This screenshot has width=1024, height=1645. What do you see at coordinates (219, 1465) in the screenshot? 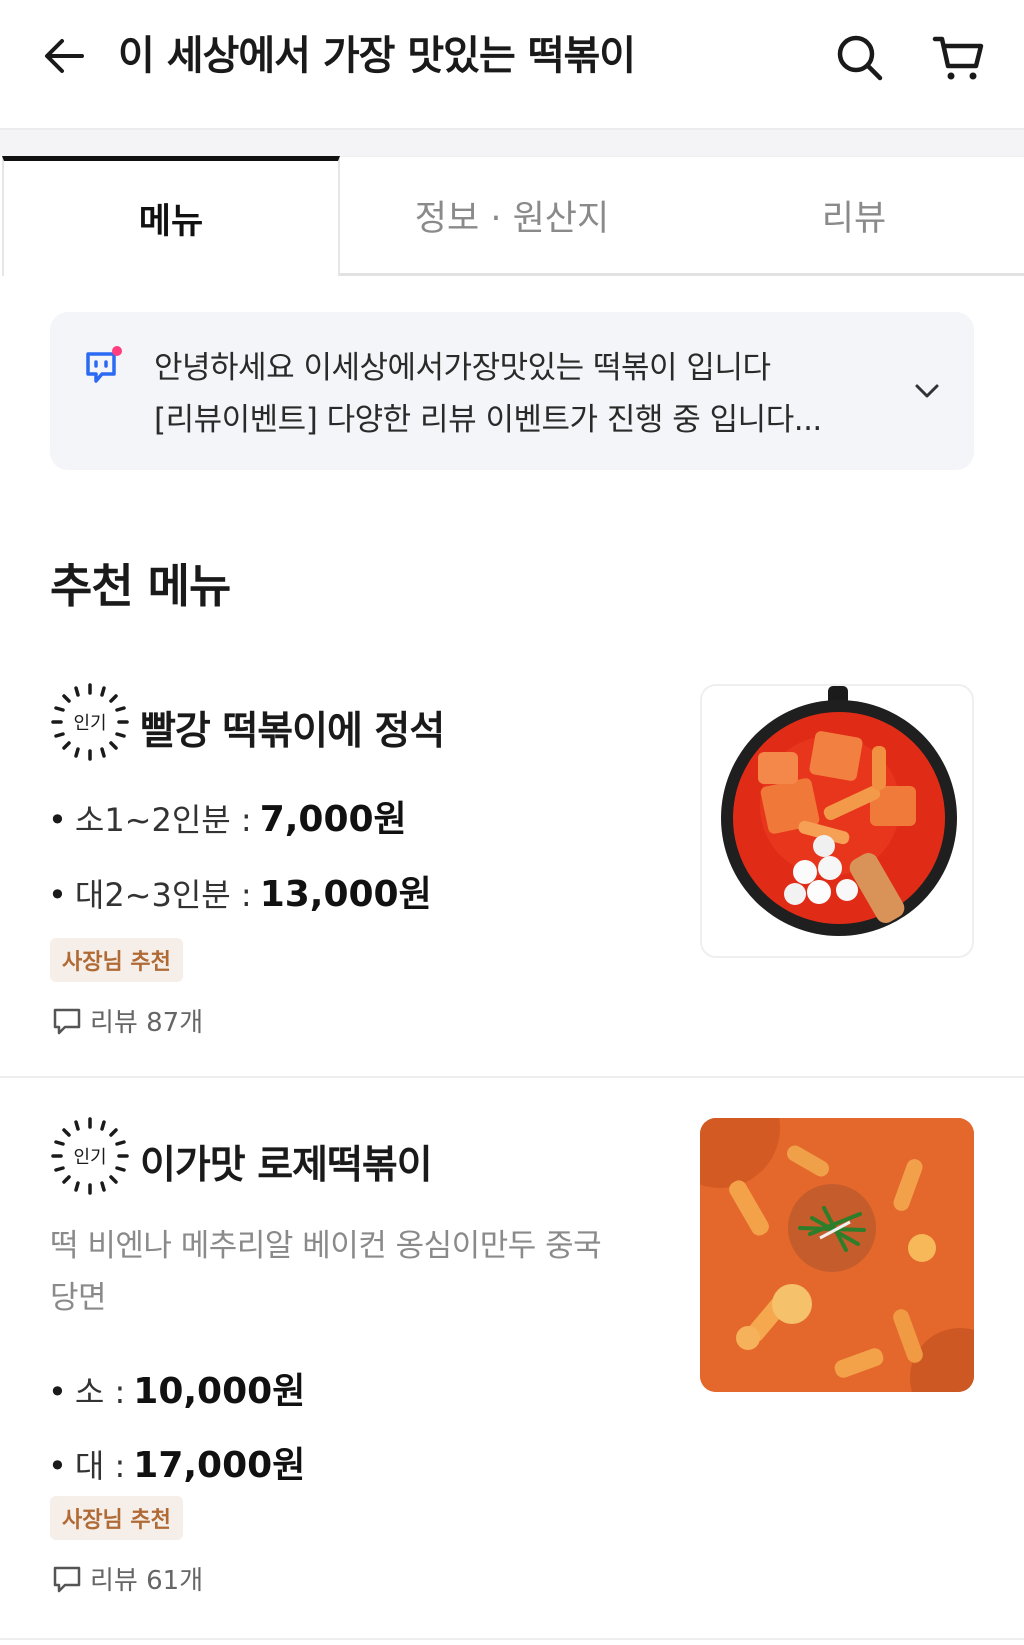
I see `price-value: 17,000원` at bounding box center [219, 1465].